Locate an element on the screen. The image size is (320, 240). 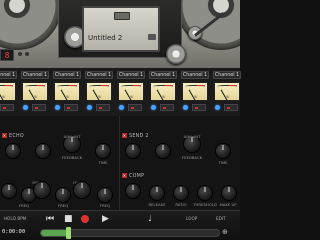
zoom-icon: ⊕ is located at coordinates (225, 232).